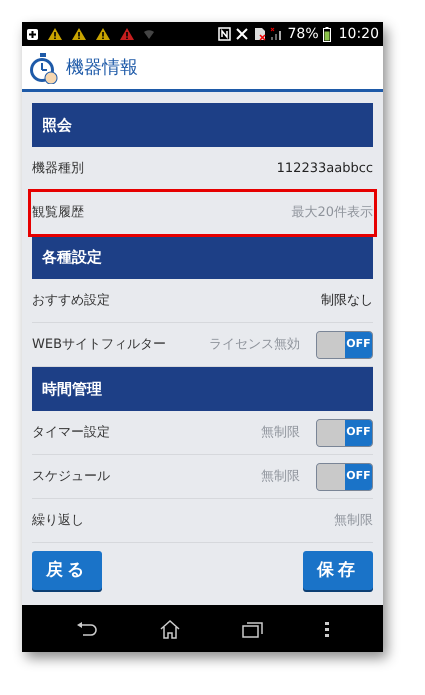  What do you see at coordinates (326, 34) in the screenshot?
I see `battery-icon` at bounding box center [326, 34].